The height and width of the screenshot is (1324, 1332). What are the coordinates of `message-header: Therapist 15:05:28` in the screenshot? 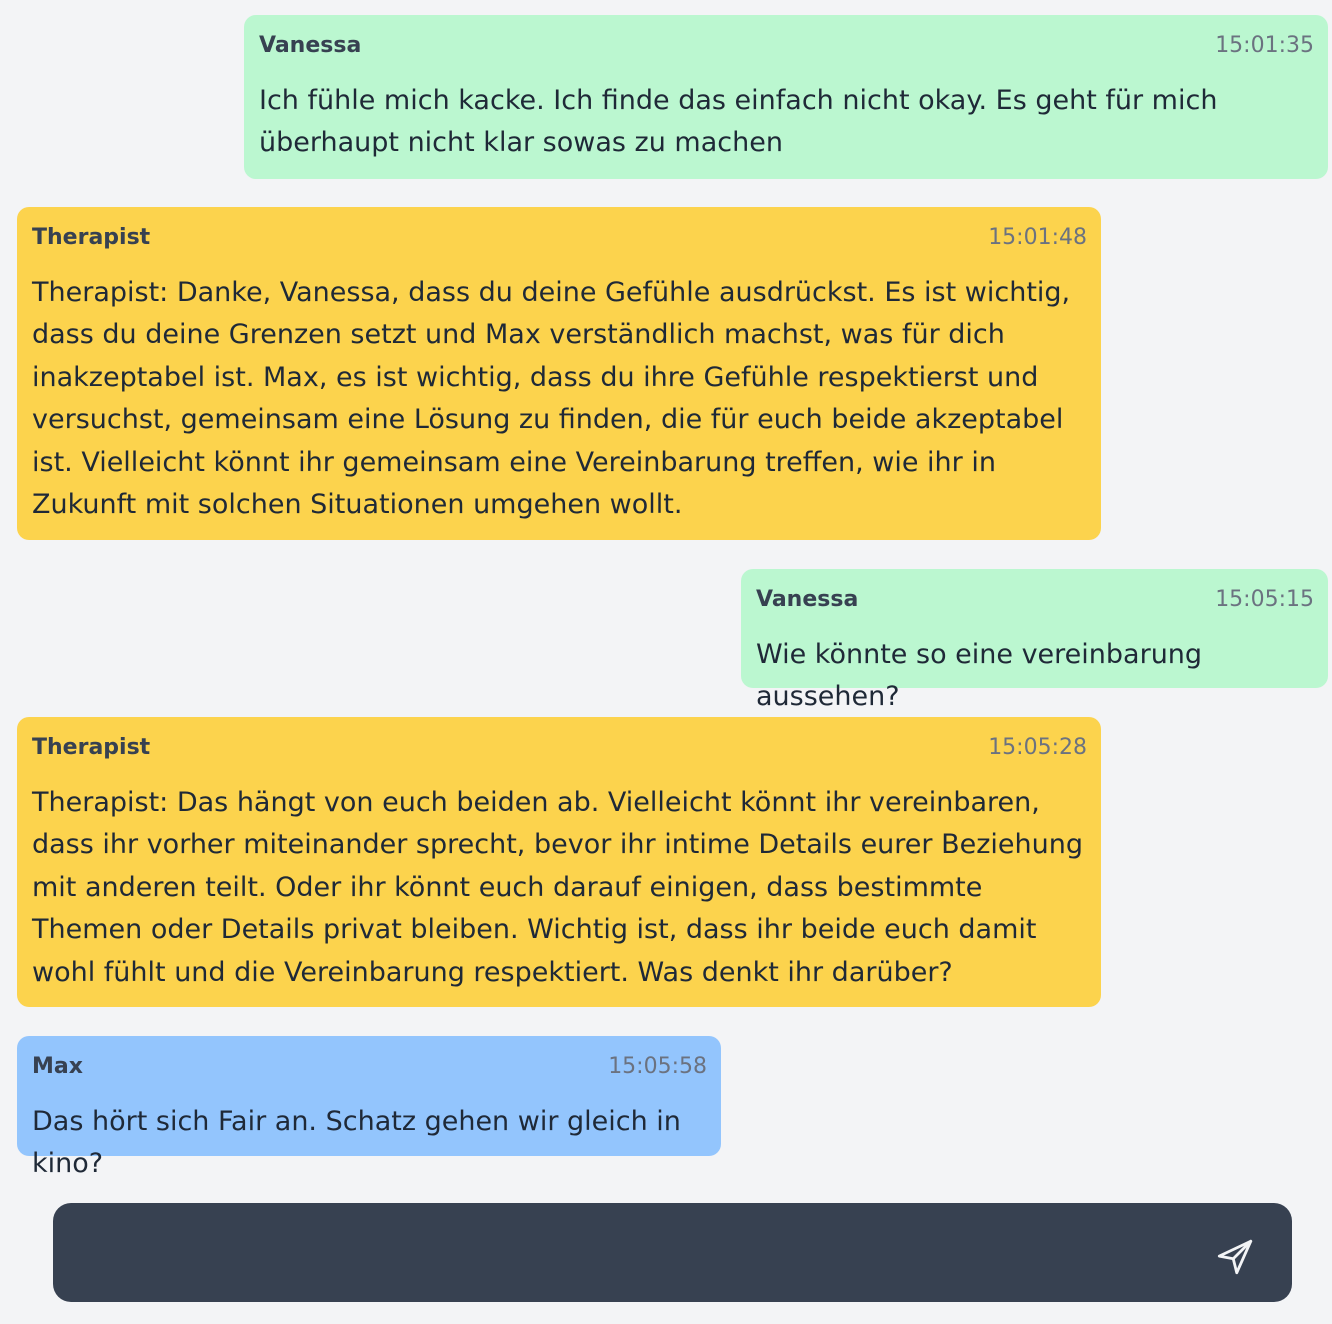 It's located at (559, 750).